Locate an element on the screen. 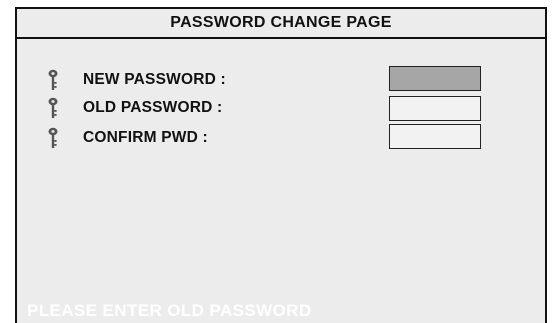  new-password-row: NEW PASSWORD : is located at coordinates (136, 80).